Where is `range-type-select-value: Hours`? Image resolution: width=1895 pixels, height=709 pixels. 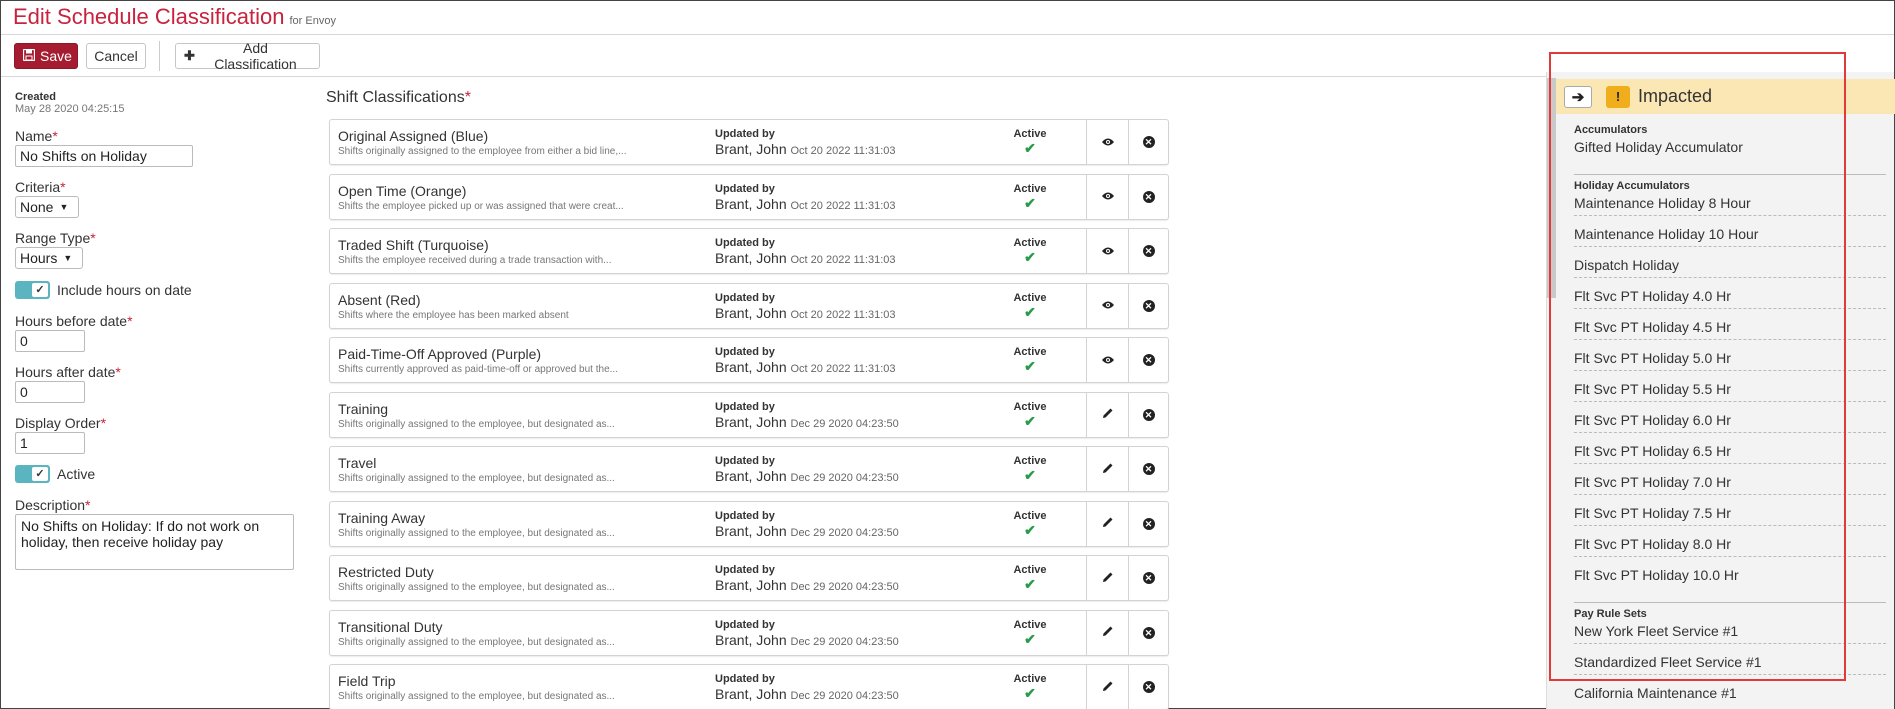
range-type-select-value: Hours is located at coordinates (39, 258).